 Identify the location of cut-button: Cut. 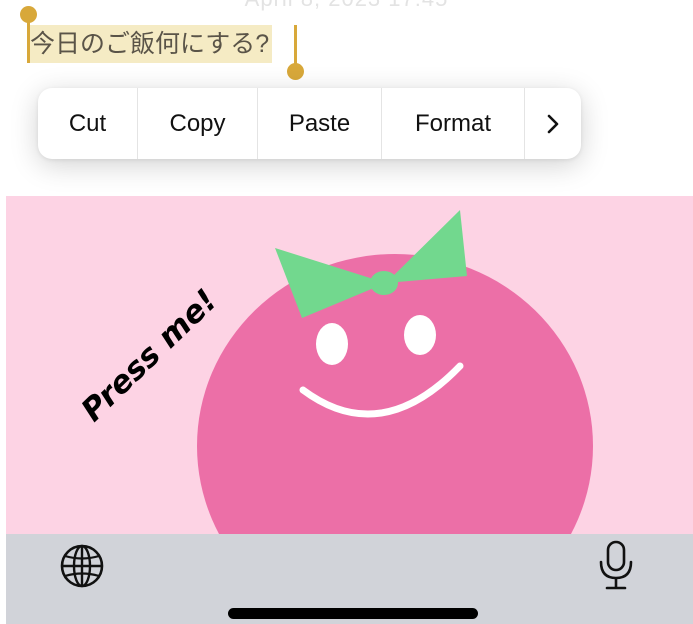
(88, 123).